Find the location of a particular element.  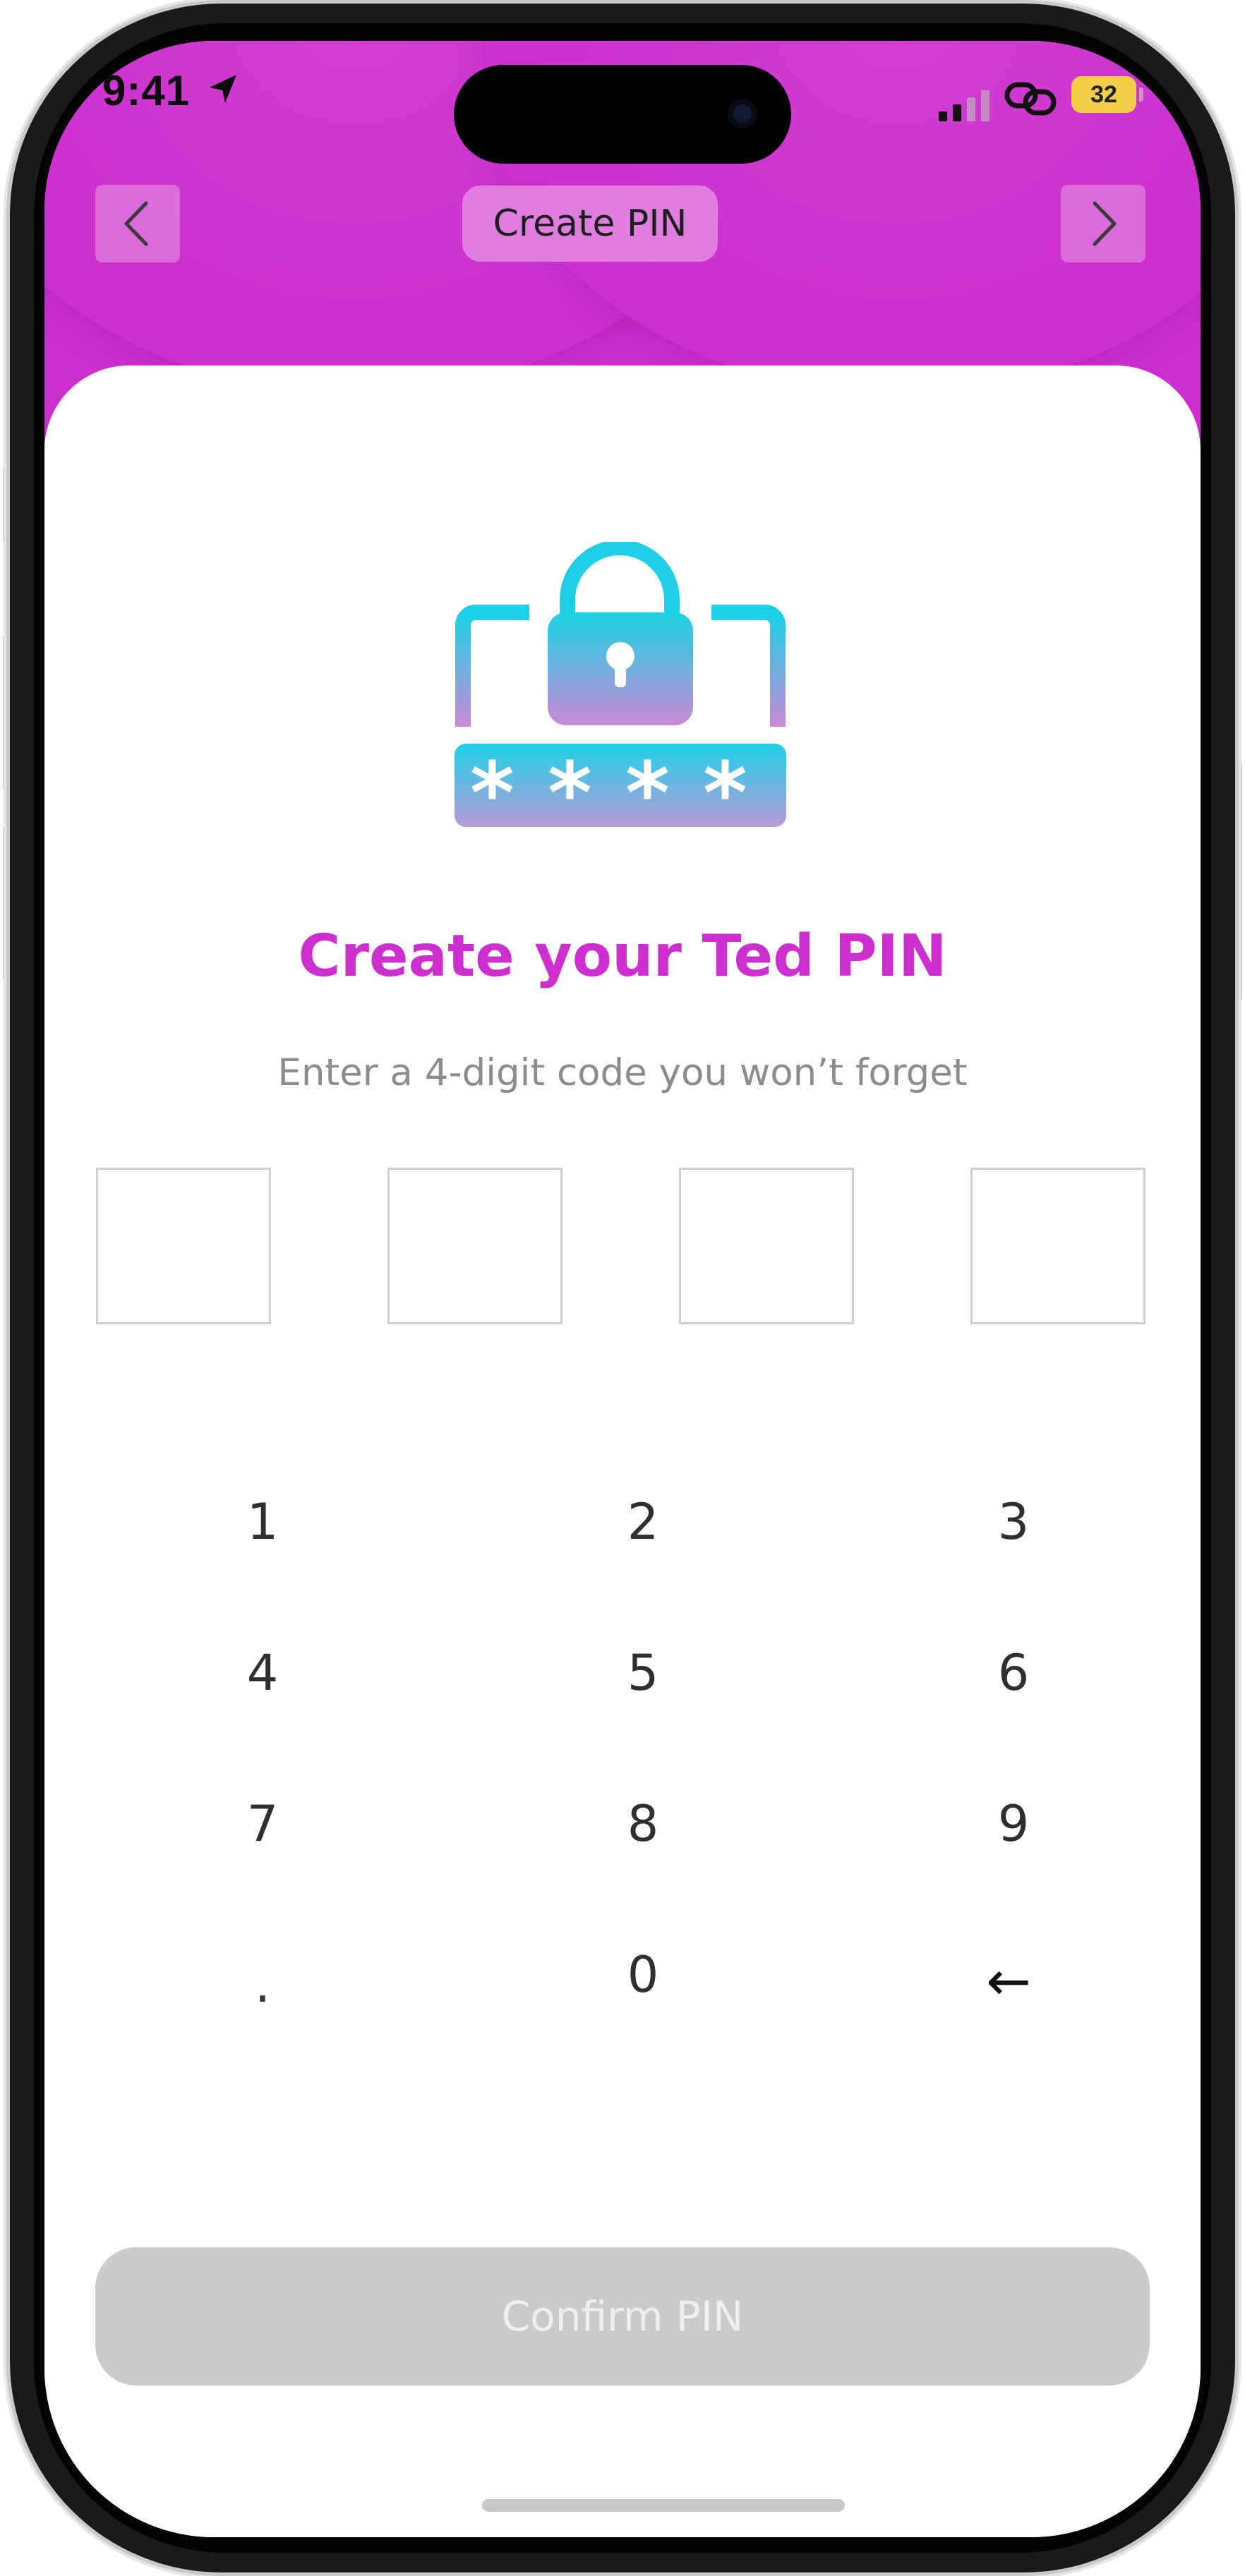

keypad-key-0: 0 is located at coordinates (643, 1975).